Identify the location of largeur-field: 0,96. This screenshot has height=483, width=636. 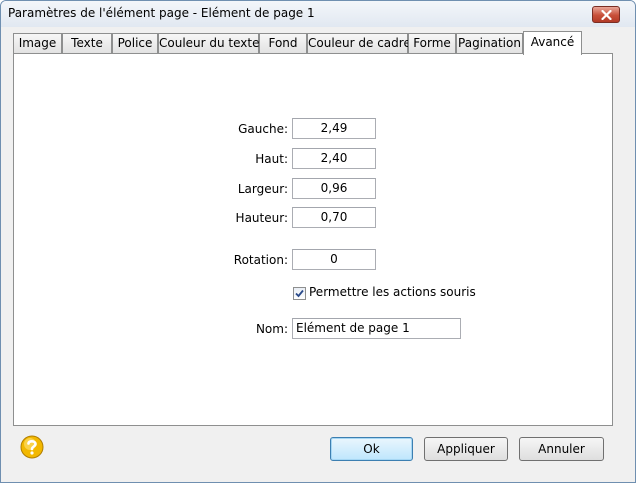
(334, 188).